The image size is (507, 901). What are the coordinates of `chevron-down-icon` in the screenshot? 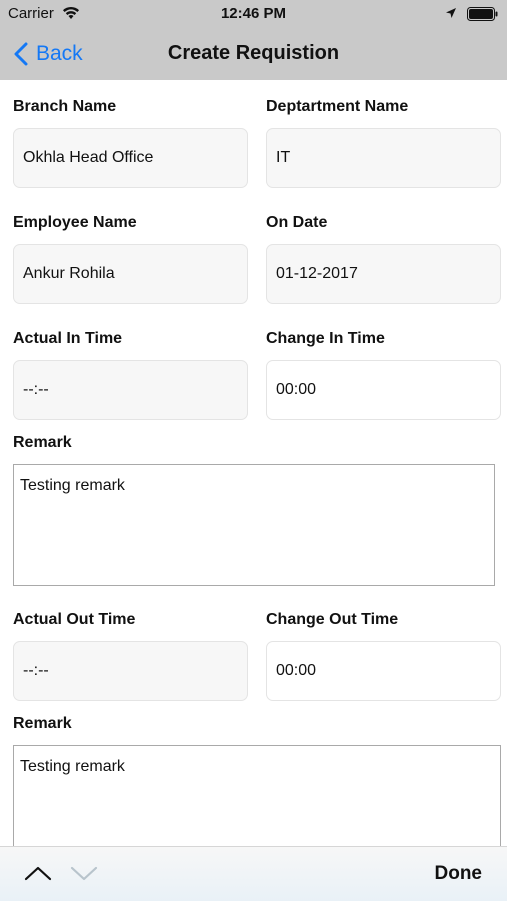 It's located at (84, 873).